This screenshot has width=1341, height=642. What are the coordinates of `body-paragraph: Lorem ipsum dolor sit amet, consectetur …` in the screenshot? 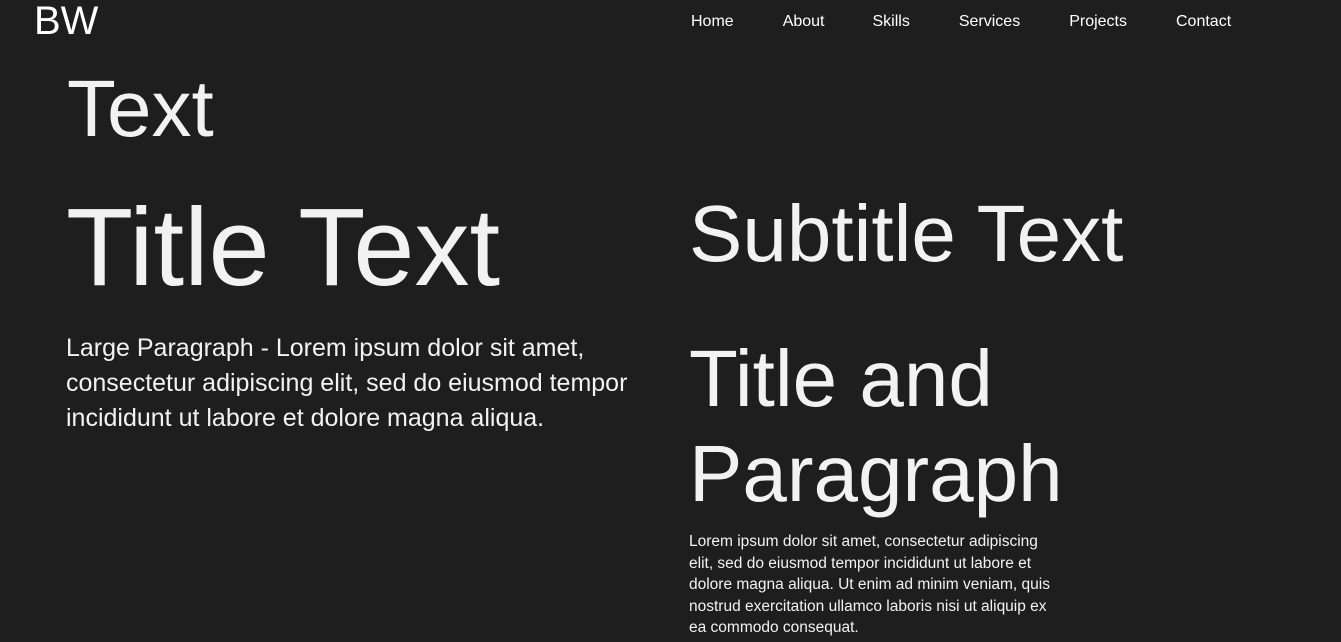 It's located at (869, 584).